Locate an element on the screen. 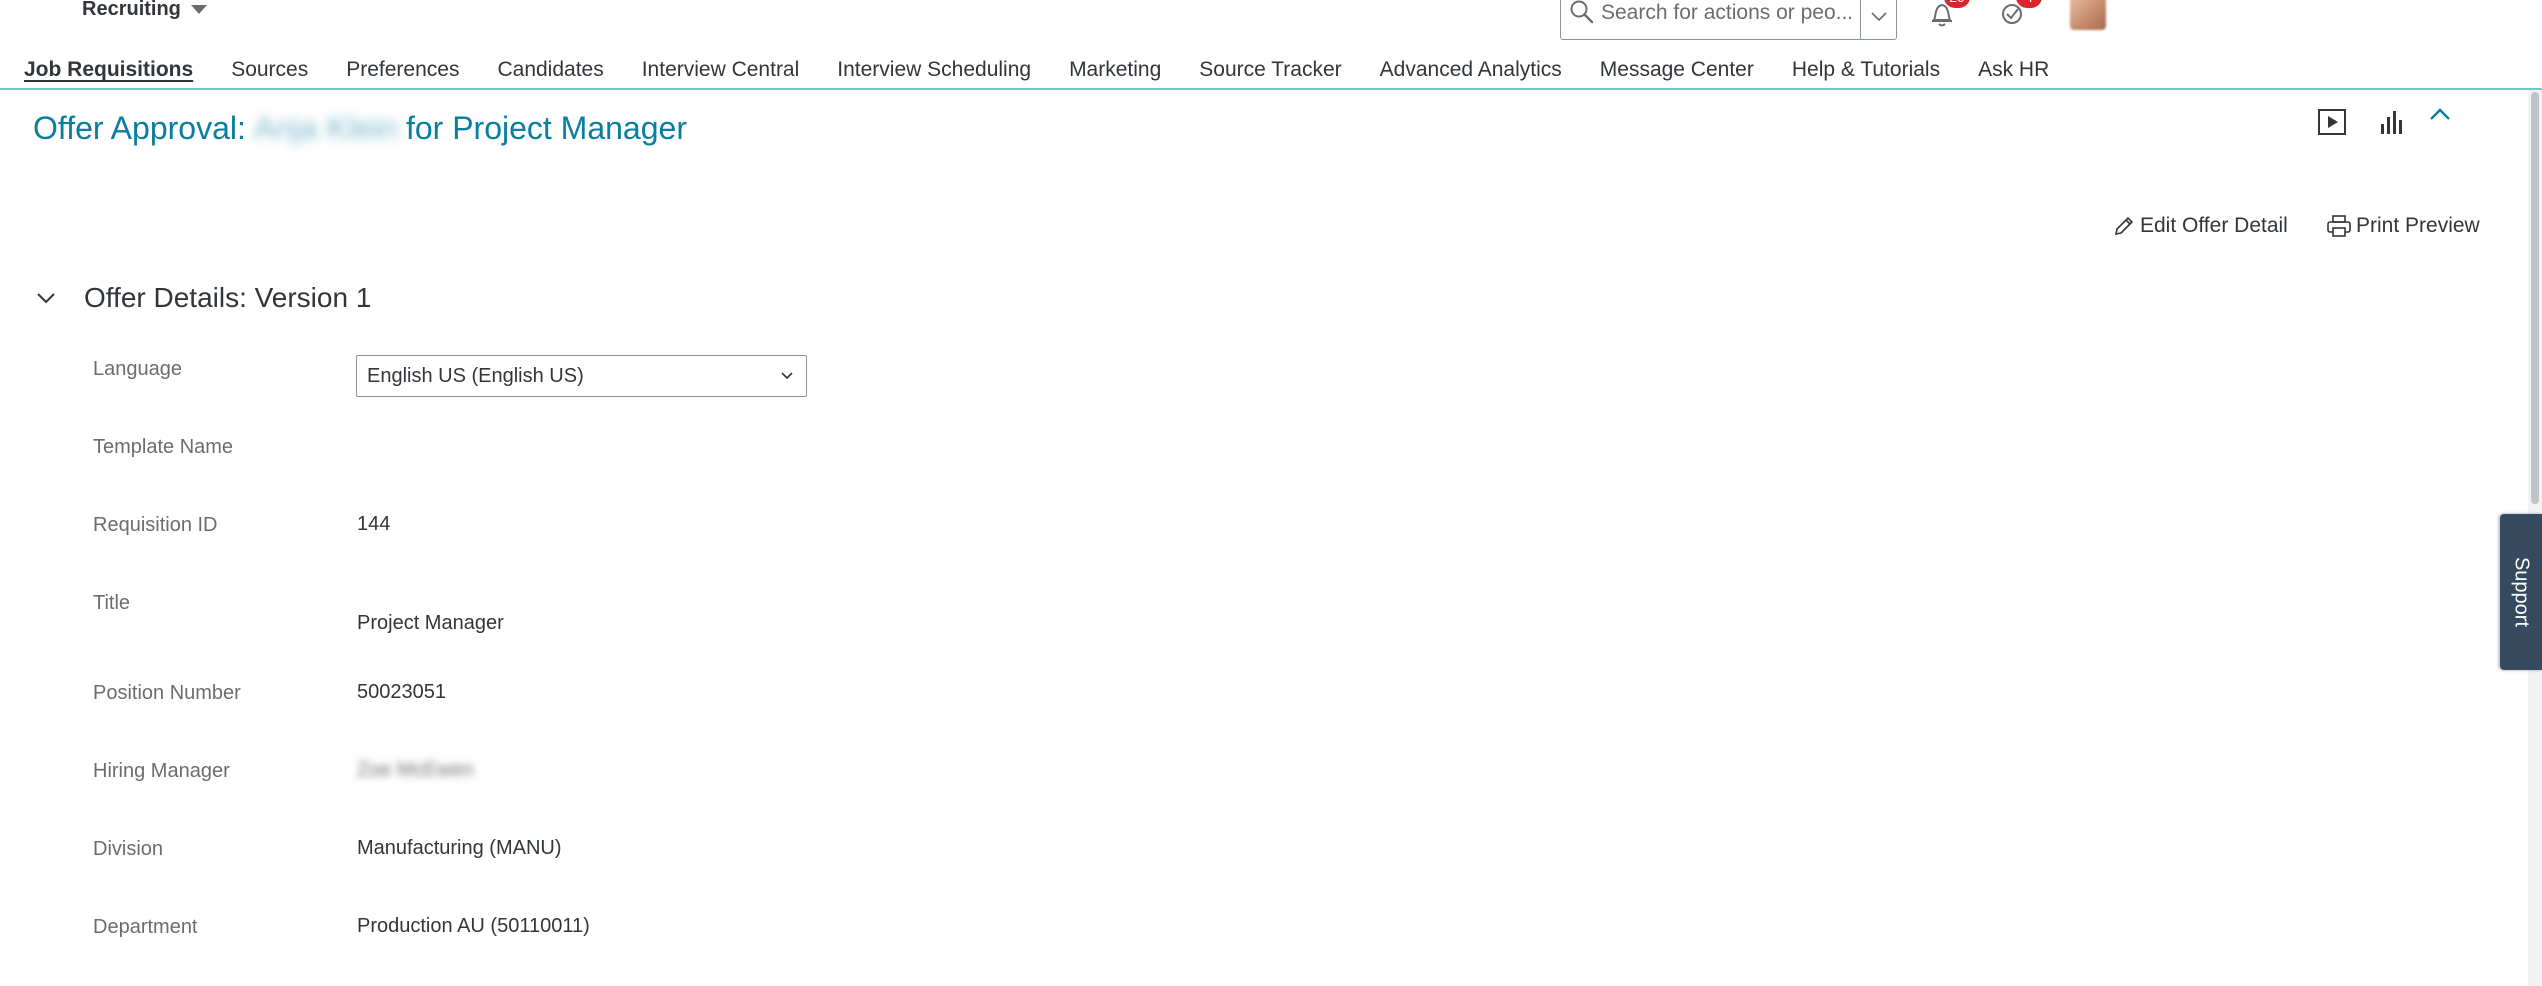 Image resolution: width=2542 pixels, height=986 pixels. requisition-id-value: 144 is located at coordinates (374, 524).